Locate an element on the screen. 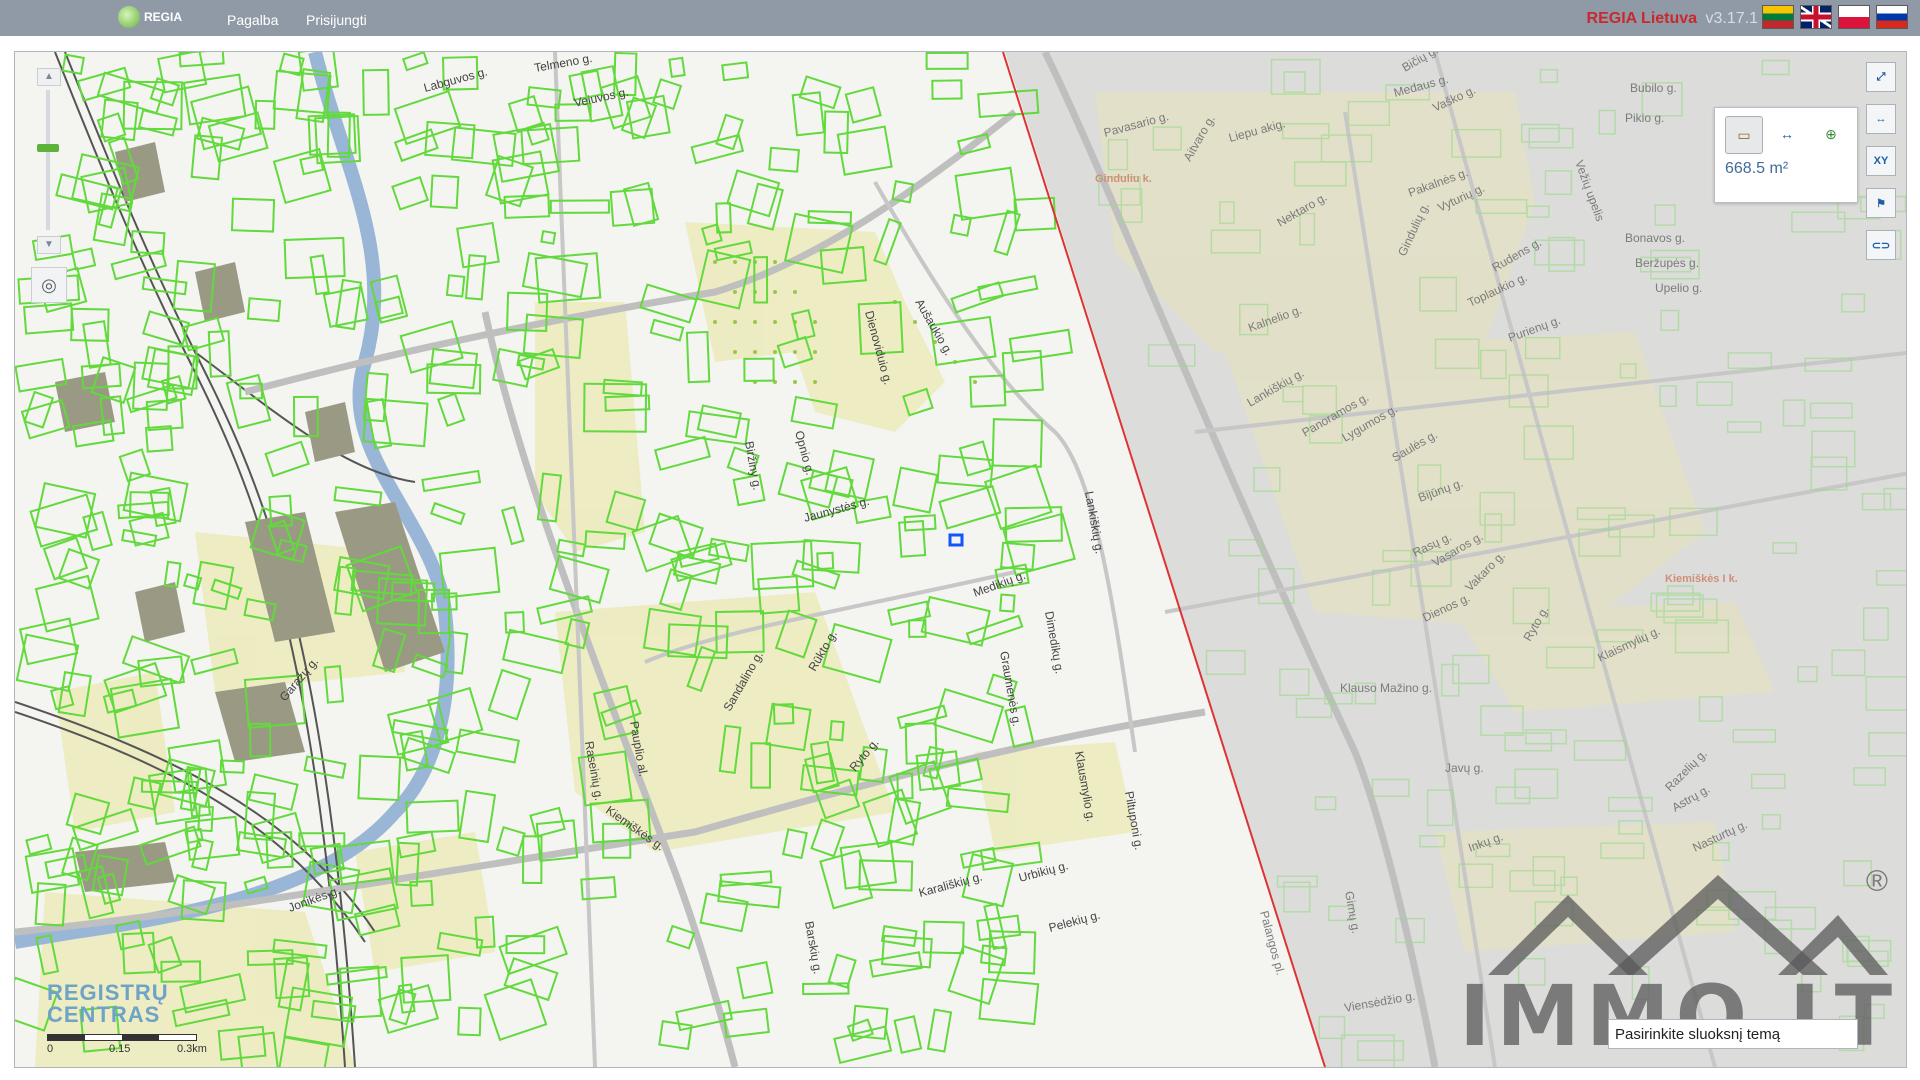 The width and height of the screenshot is (1920, 1080). registered-mark: ® is located at coordinates (1876, 881).